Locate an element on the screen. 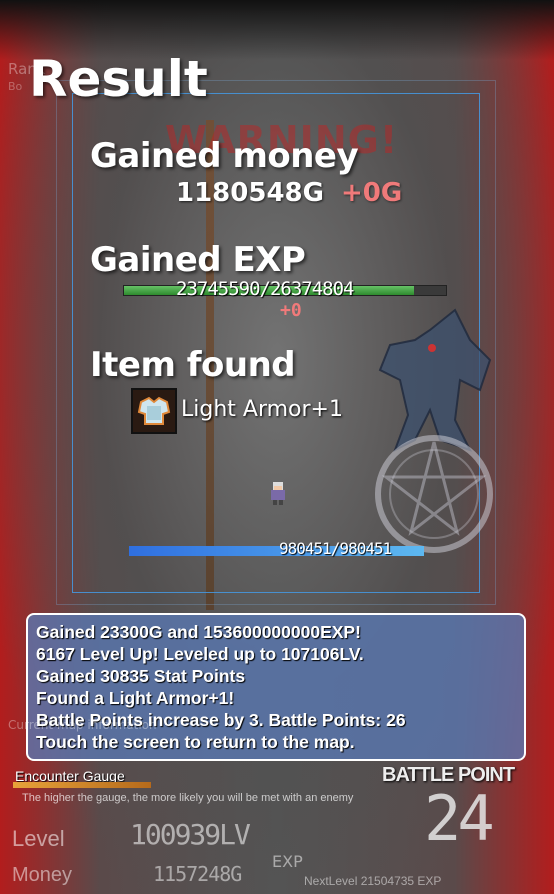  item-found-heading: Item found is located at coordinates (193, 365).